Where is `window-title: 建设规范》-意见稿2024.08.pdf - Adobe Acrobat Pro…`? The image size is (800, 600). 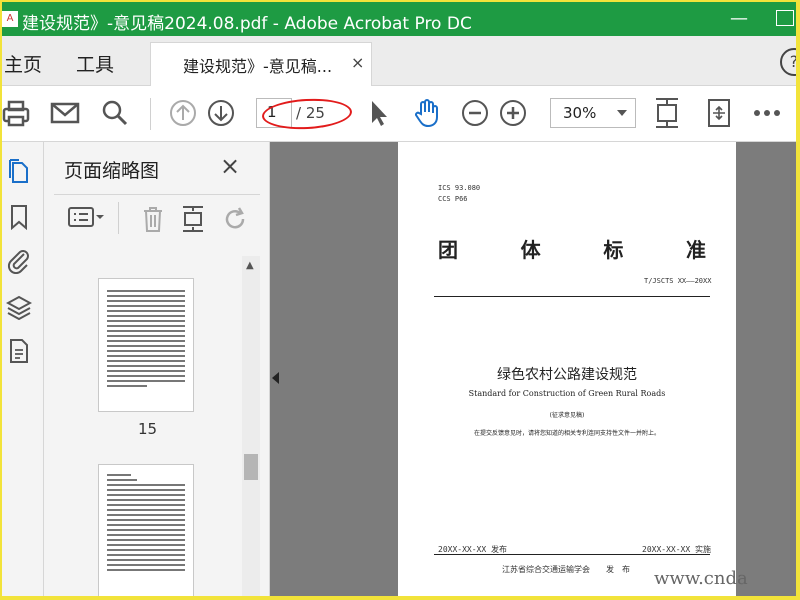 window-title: 建设规范》-意见稿2024.08.pdf - Adobe Acrobat Pro… is located at coordinates (247, 24).